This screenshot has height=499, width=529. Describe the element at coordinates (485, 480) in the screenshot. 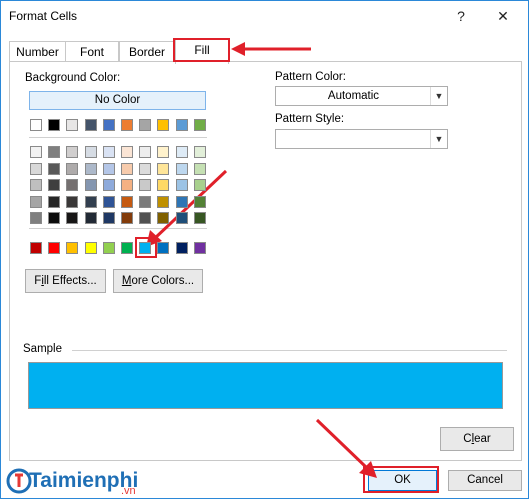

I see `cancel-button: Cancel` at that location.